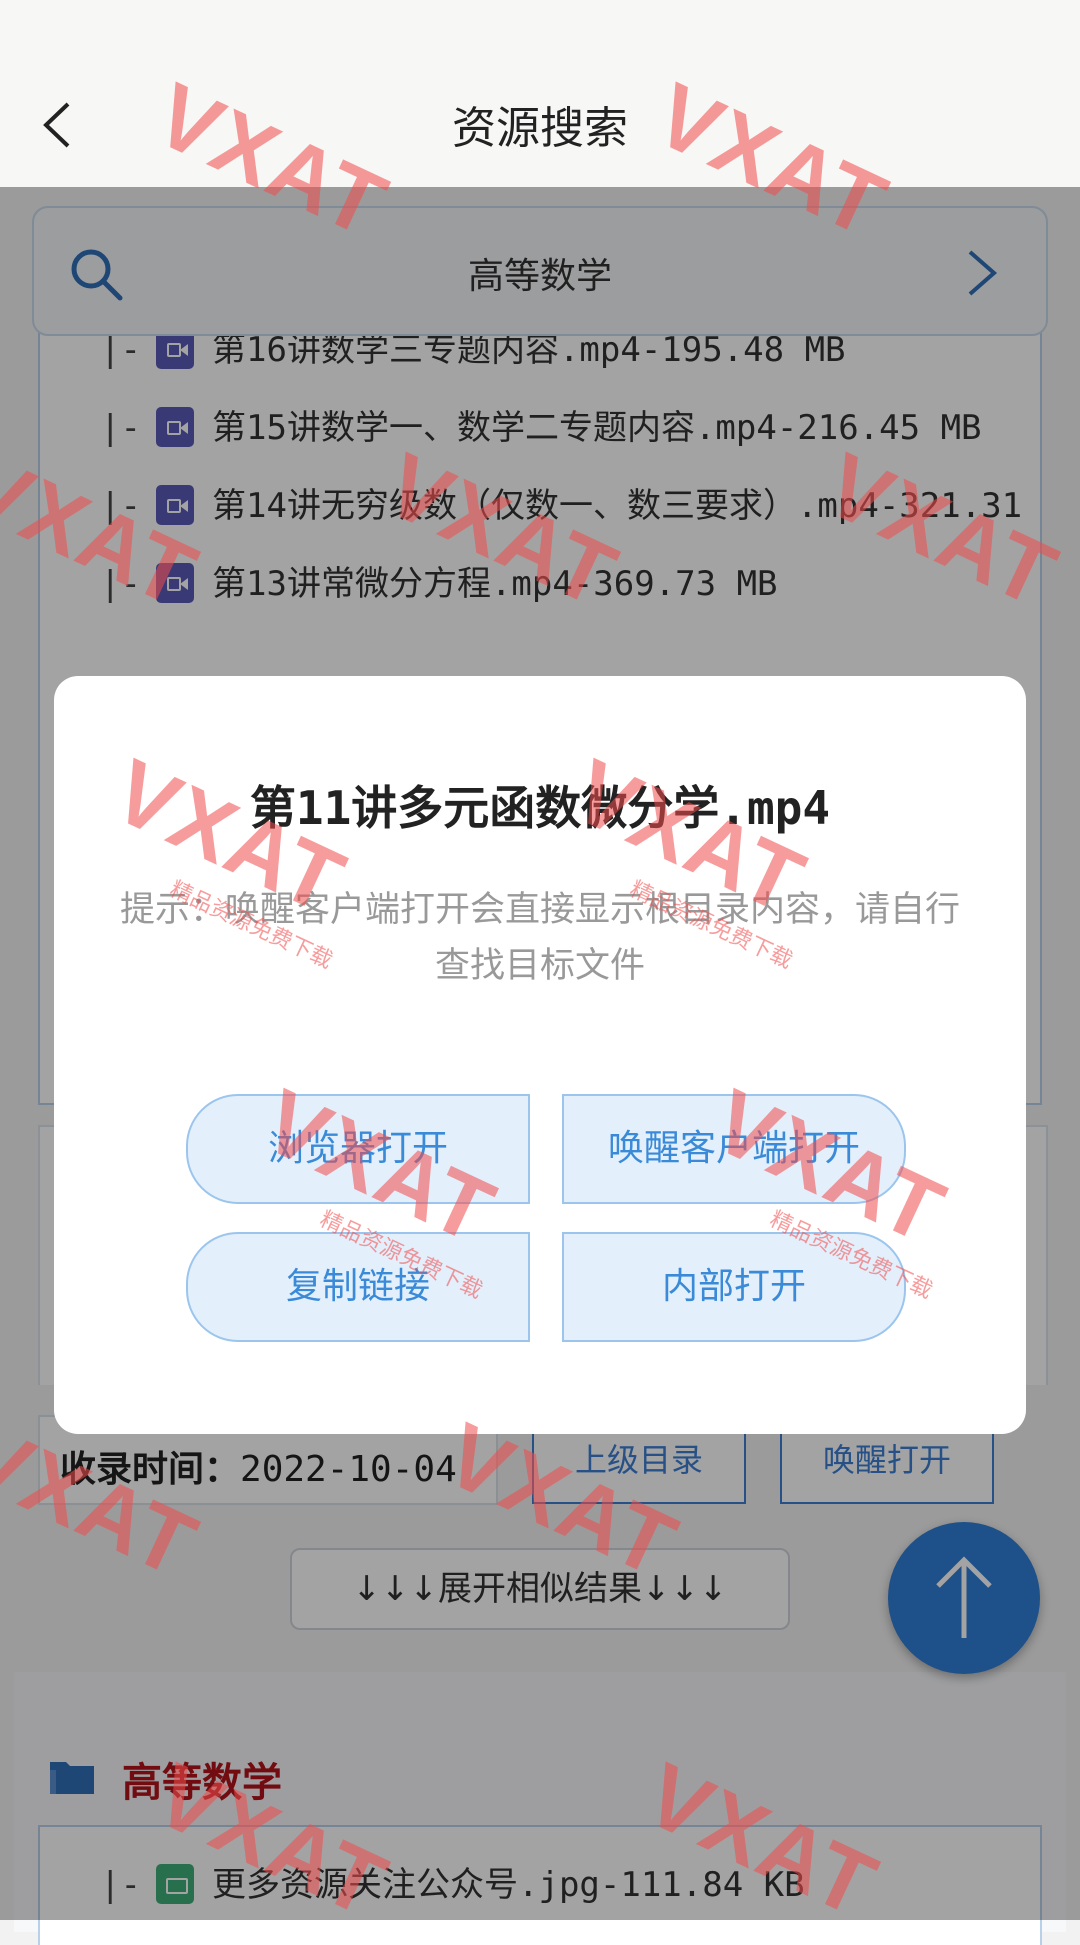 This screenshot has width=1080, height=1945. What do you see at coordinates (540, 128) in the screenshot?
I see `page-title: 资源搜索` at bounding box center [540, 128].